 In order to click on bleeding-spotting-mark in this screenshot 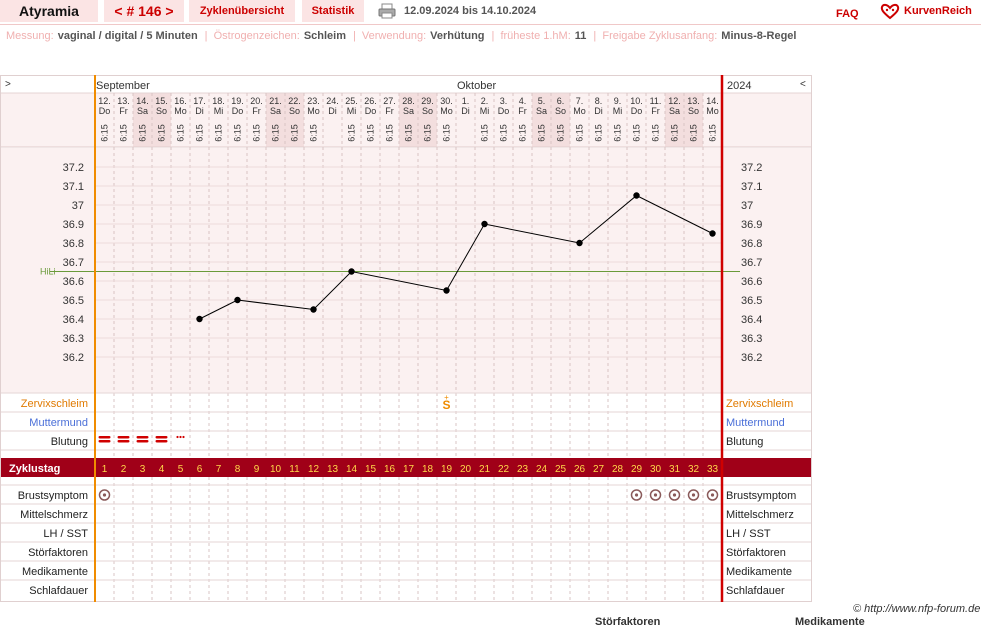, I will do `click(180, 437)`.